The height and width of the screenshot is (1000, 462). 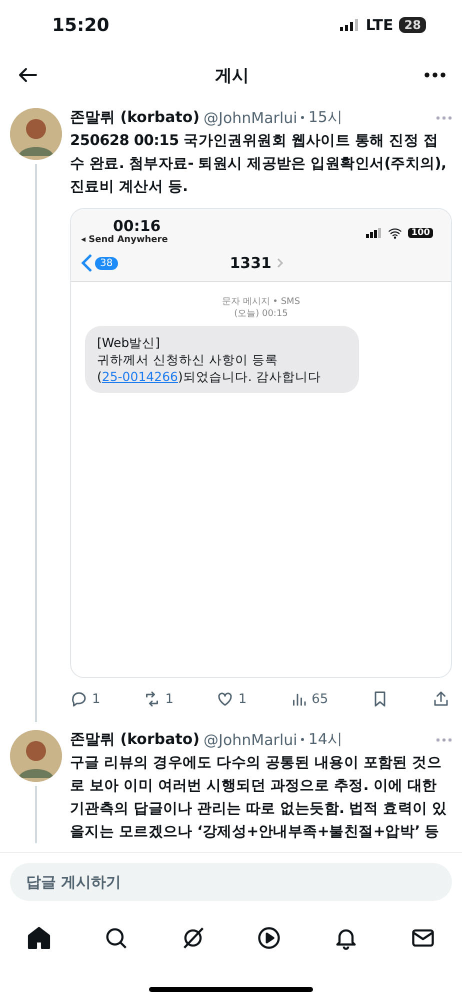 I want to click on post-text: 250628 00:15 국가인권위원회 웹사이트 통해 진정 접수 완료. 첨부자료- 퇴원시 제공받은 입원확인서(주치의), 진료비 계산서 등., so click(x=259, y=164).